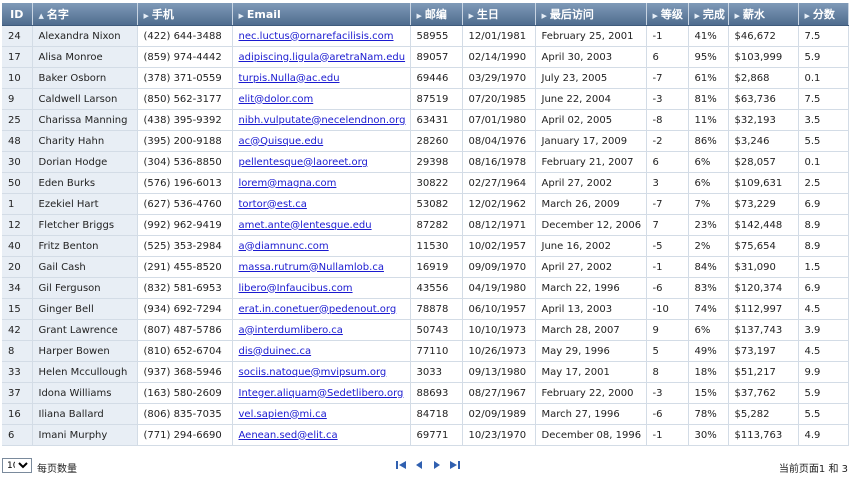  I want to click on column-header-phone: ▶ 手机, so click(185, 14).